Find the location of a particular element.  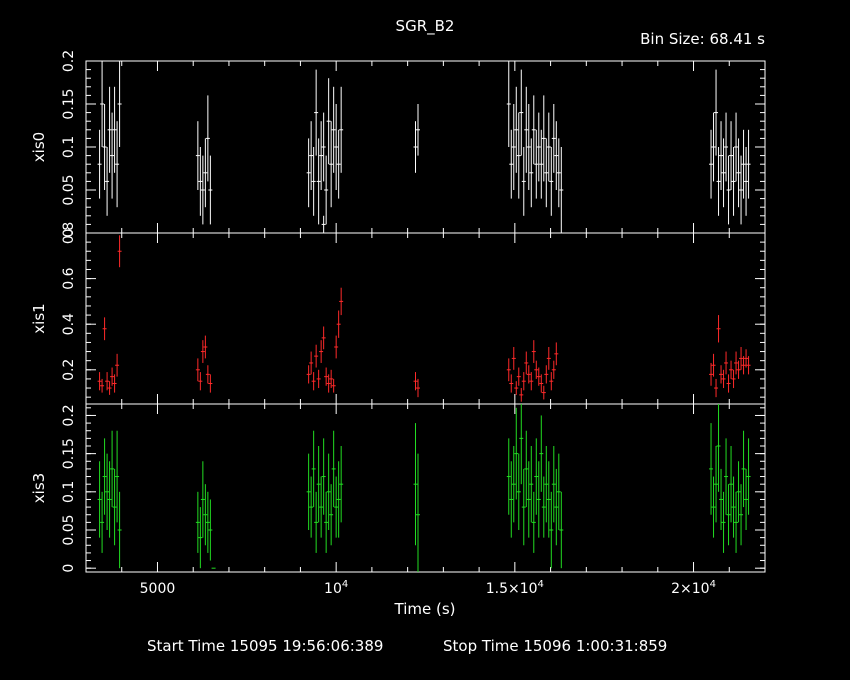

xis1-axis-title: xis1 is located at coordinates (39, 318).